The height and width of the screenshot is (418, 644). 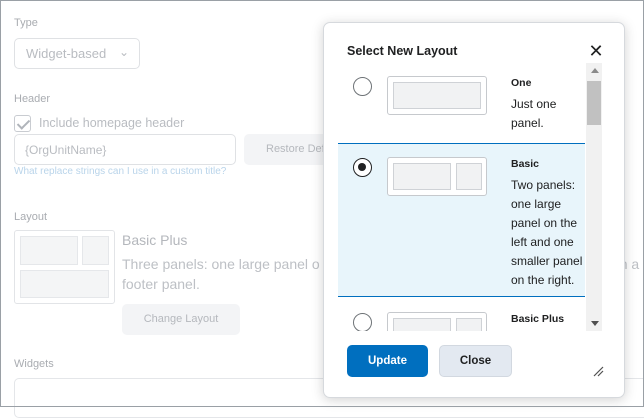 What do you see at coordinates (362, 86) in the screenshot?
I see `radio-button-one` at bounding box center [362, 86].